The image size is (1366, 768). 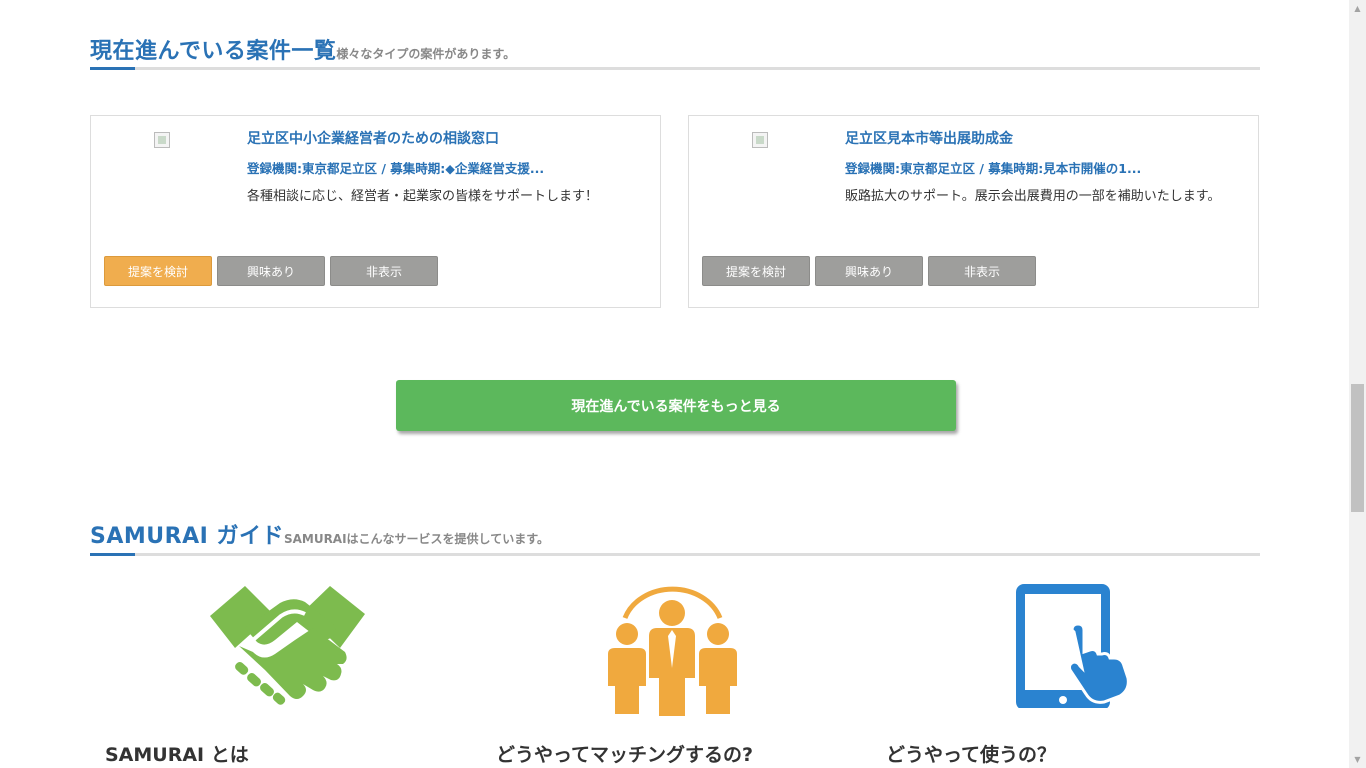 I want to click on project-description: 販路拡大のサポート。展示会出展費用の一部を補助いたします。, so click(x=1033, y=196).